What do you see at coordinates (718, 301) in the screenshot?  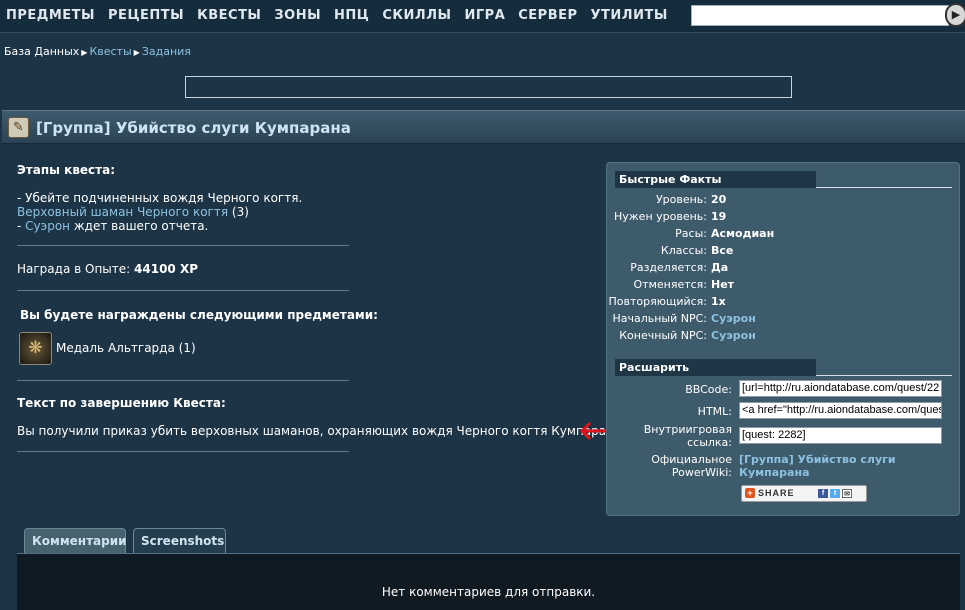 I see `fact-value-repeatable: 1x` at bounding box center [718, 301].